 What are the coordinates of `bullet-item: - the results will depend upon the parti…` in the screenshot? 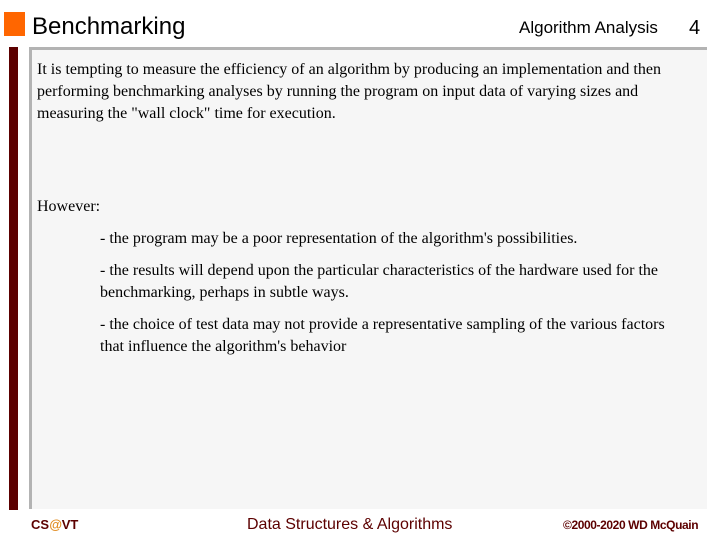 It's located at (379, 281).